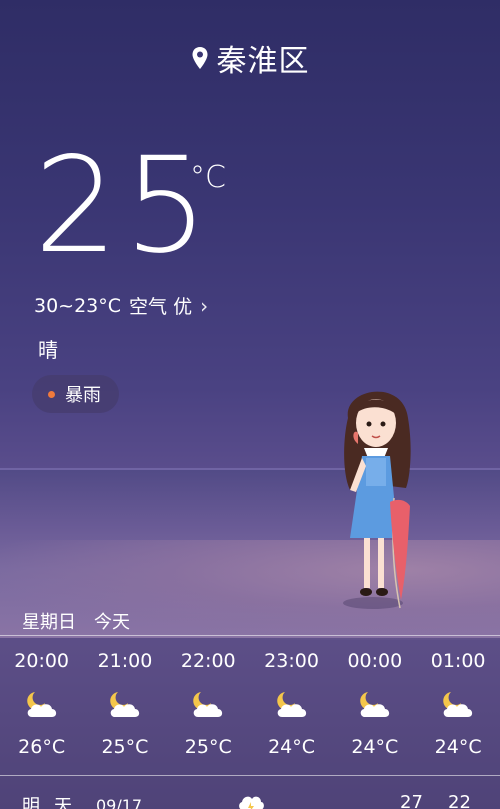 The height and width of the screenshot is (809, 500). What do you see at coordinates (250, 775) in the screenshot?
I see `divider-bottom` at bounding box center [250, 775].